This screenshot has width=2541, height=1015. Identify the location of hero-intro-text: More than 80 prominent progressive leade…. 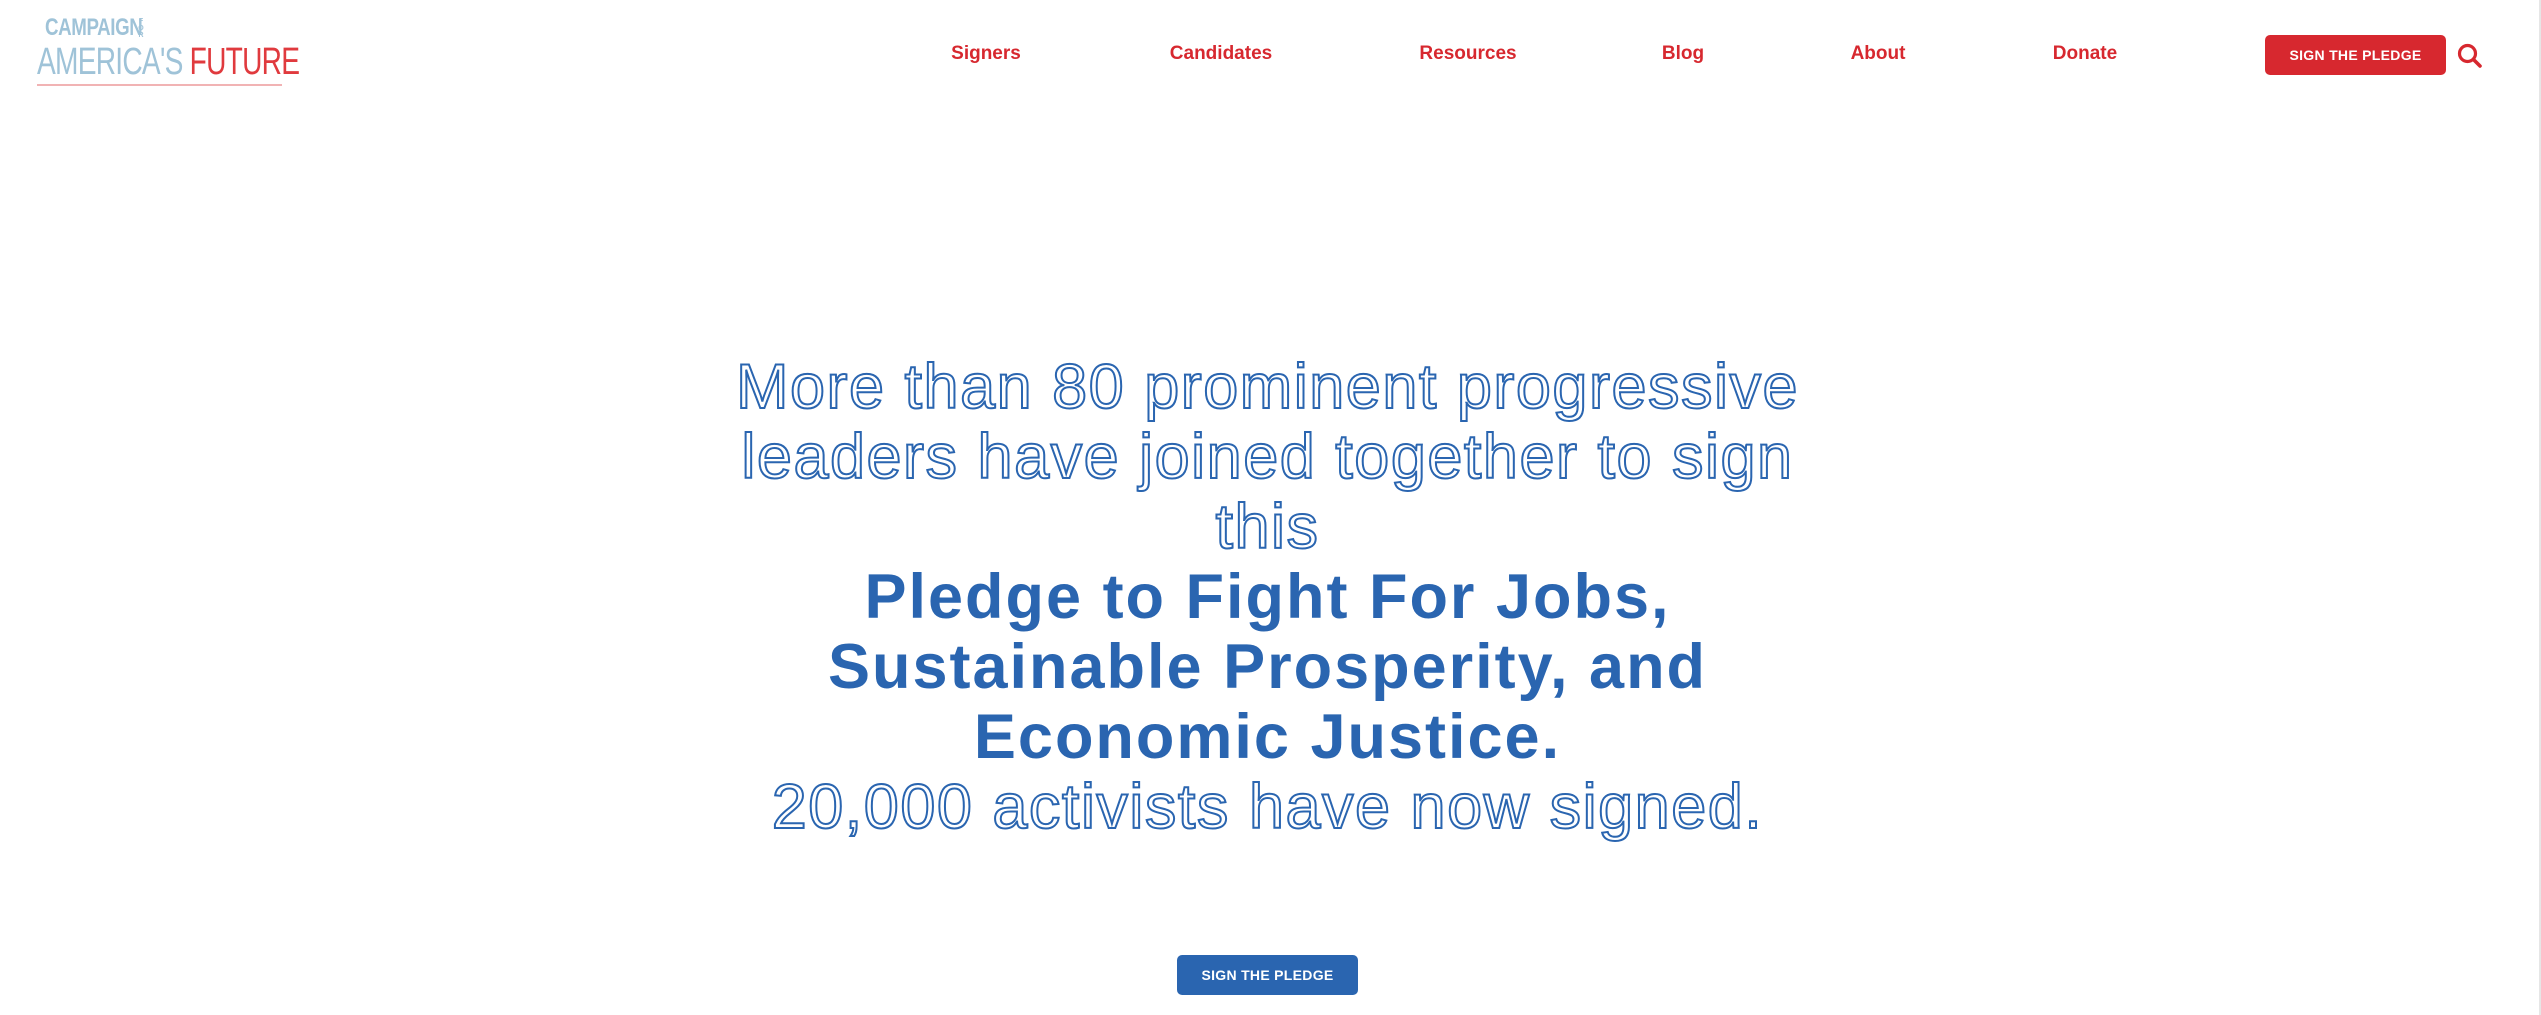
(1267, 457).